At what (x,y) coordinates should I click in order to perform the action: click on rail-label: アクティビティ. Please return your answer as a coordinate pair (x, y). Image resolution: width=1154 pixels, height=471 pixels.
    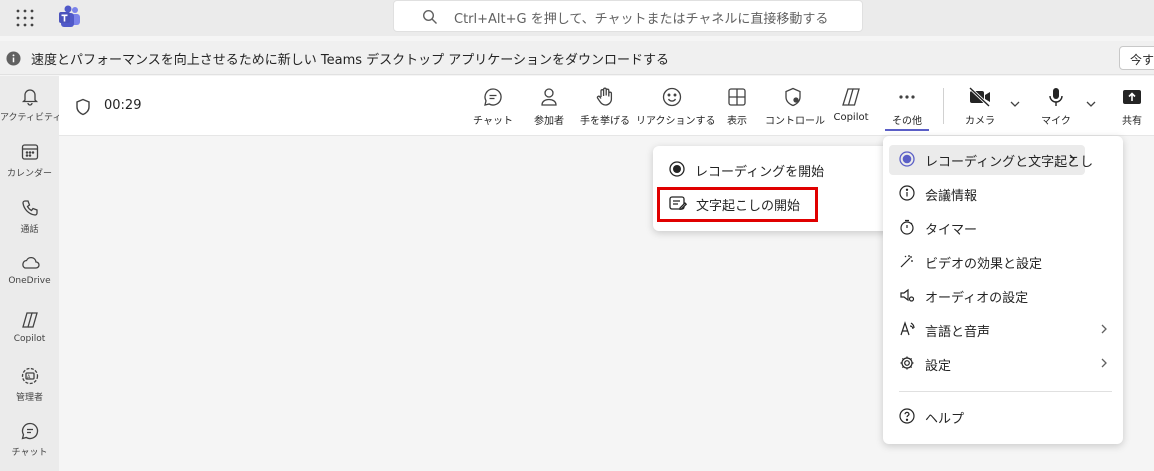
    Looking at the image, I should click on (31, 118).